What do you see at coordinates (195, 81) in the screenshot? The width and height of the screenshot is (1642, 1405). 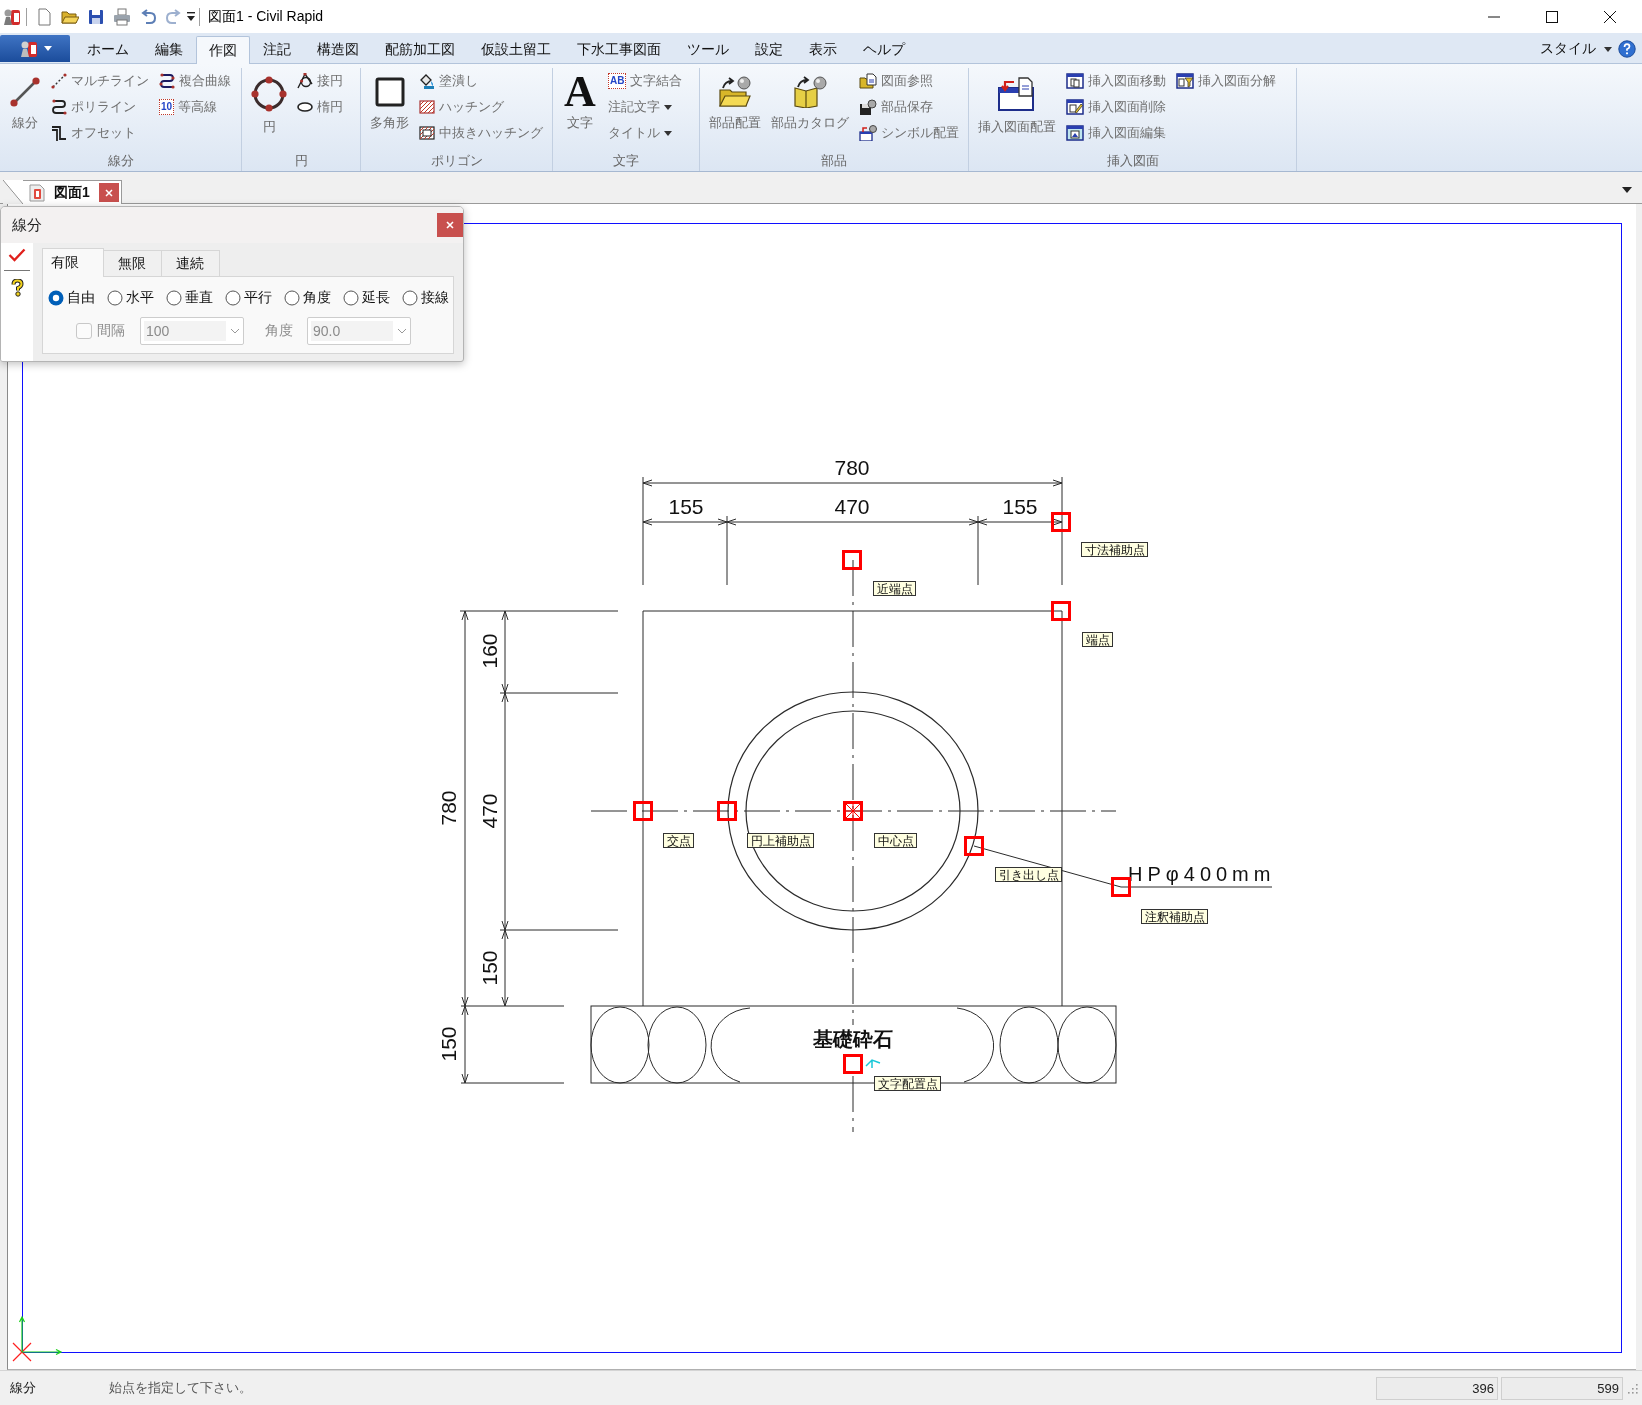 I see `ribbon-button: 複合曲線` at bounding box center [195, 81].